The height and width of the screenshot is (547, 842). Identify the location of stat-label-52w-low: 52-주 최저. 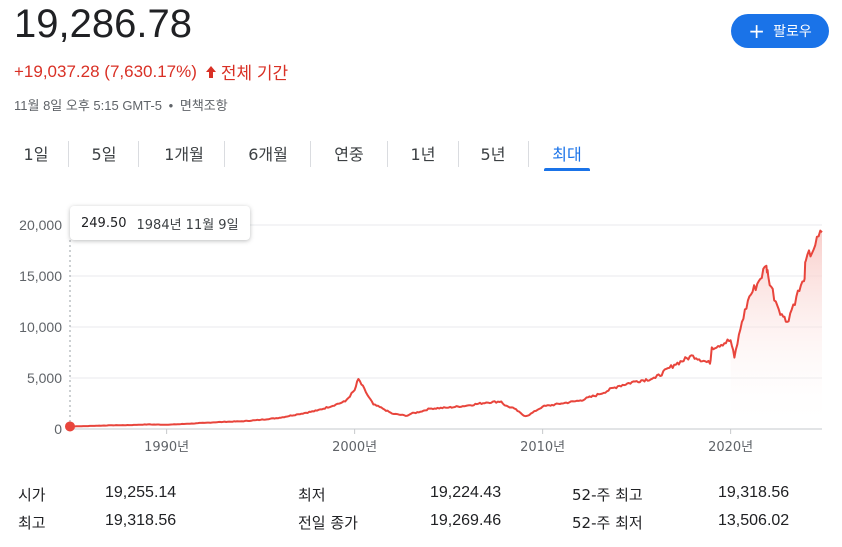
(607, 523).